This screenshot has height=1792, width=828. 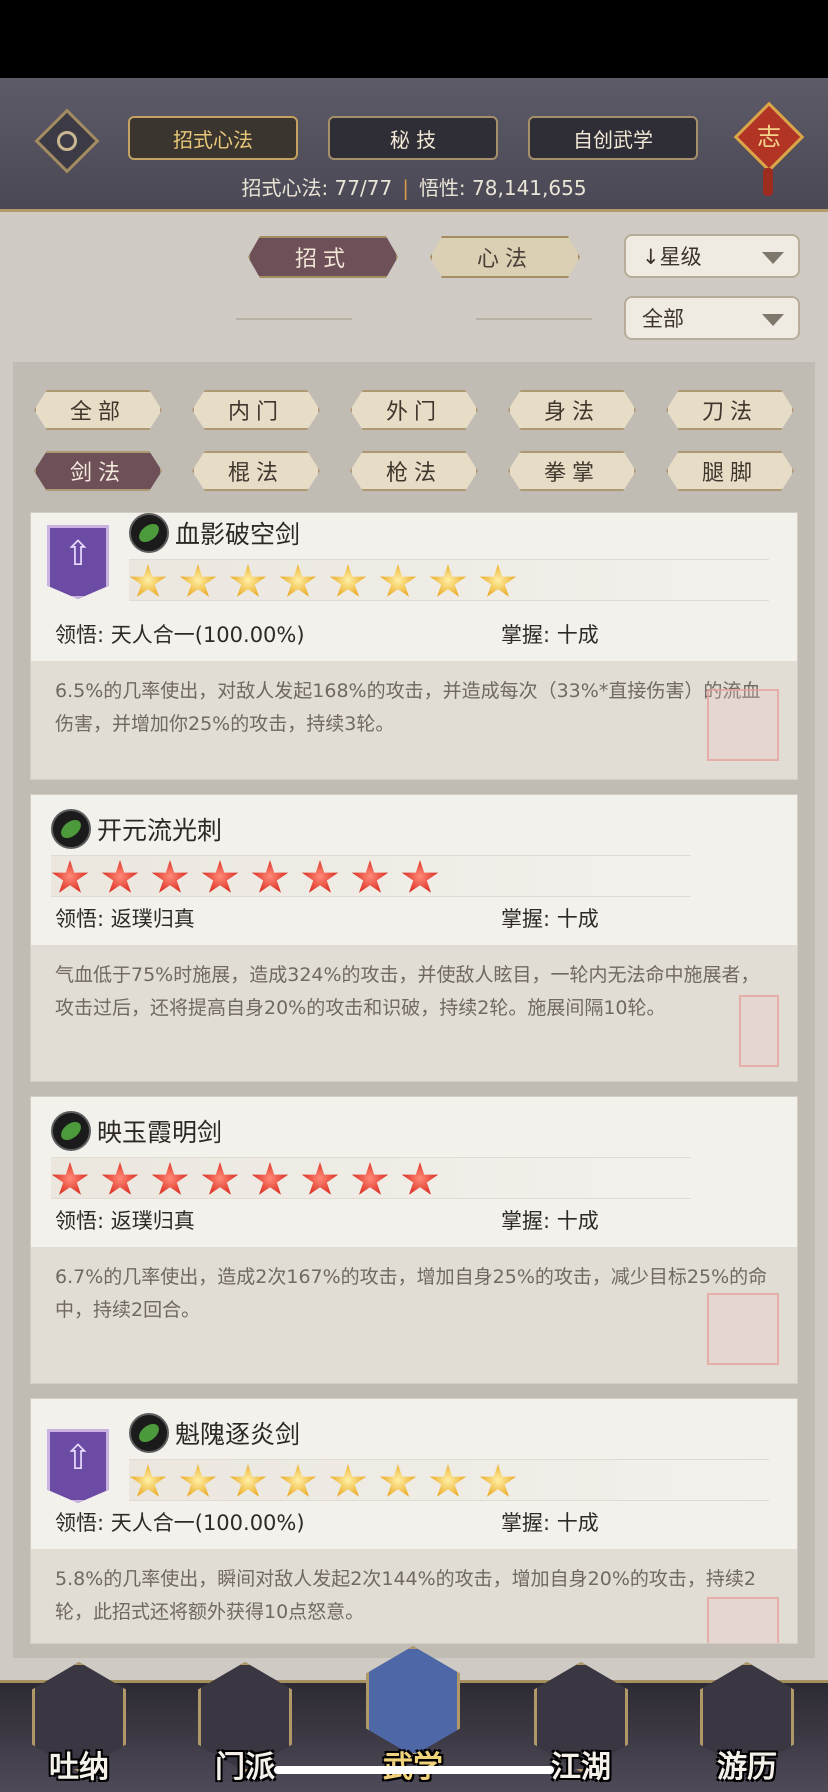 What do you see at coordinates (773, 320) in the screenshot?
I see `chevron-down-icon` at bounding box center [773, 320].